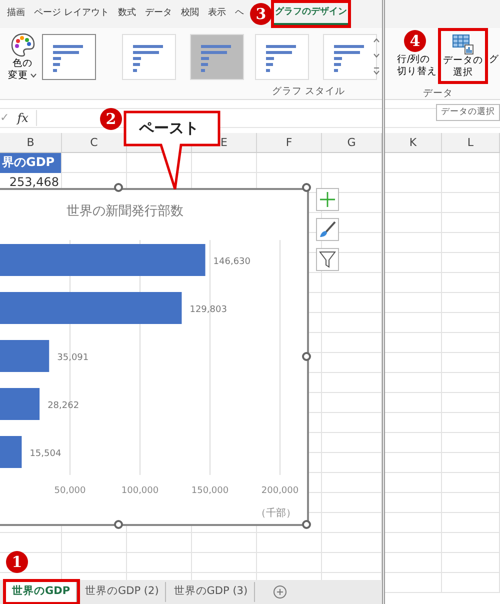 The image size is (500, 604). Describe the element at coordinates (351, 142) in the screenshot. I see `column-header: G` at that location.